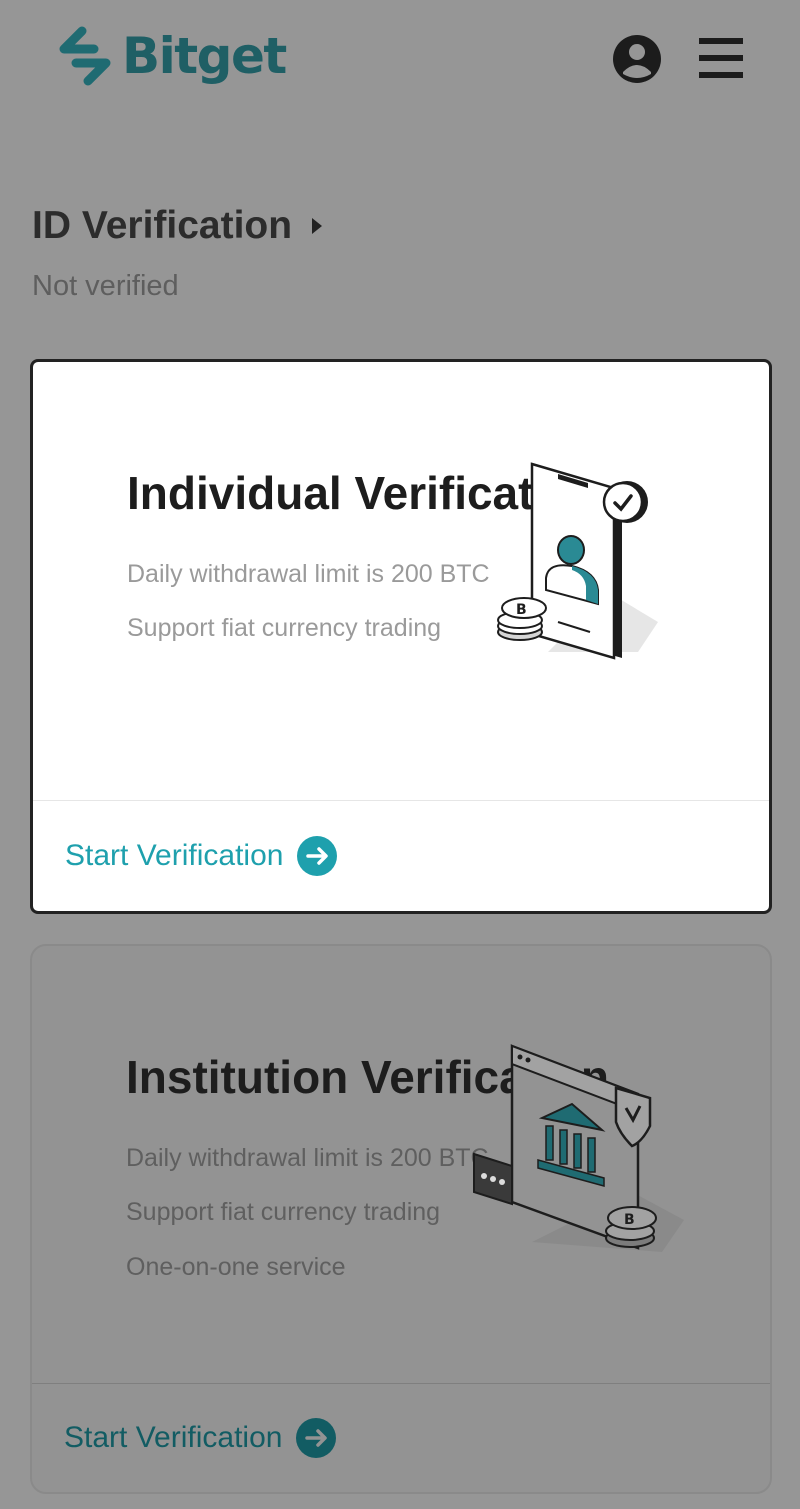 The height and width of the screenshot is (1509, 800). I want to click on bitget-logo: Bitget, so click(171, 56).